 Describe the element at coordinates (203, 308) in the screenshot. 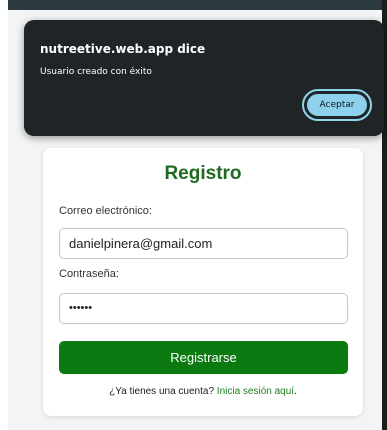

I see `password-field: ••••••` at that location.